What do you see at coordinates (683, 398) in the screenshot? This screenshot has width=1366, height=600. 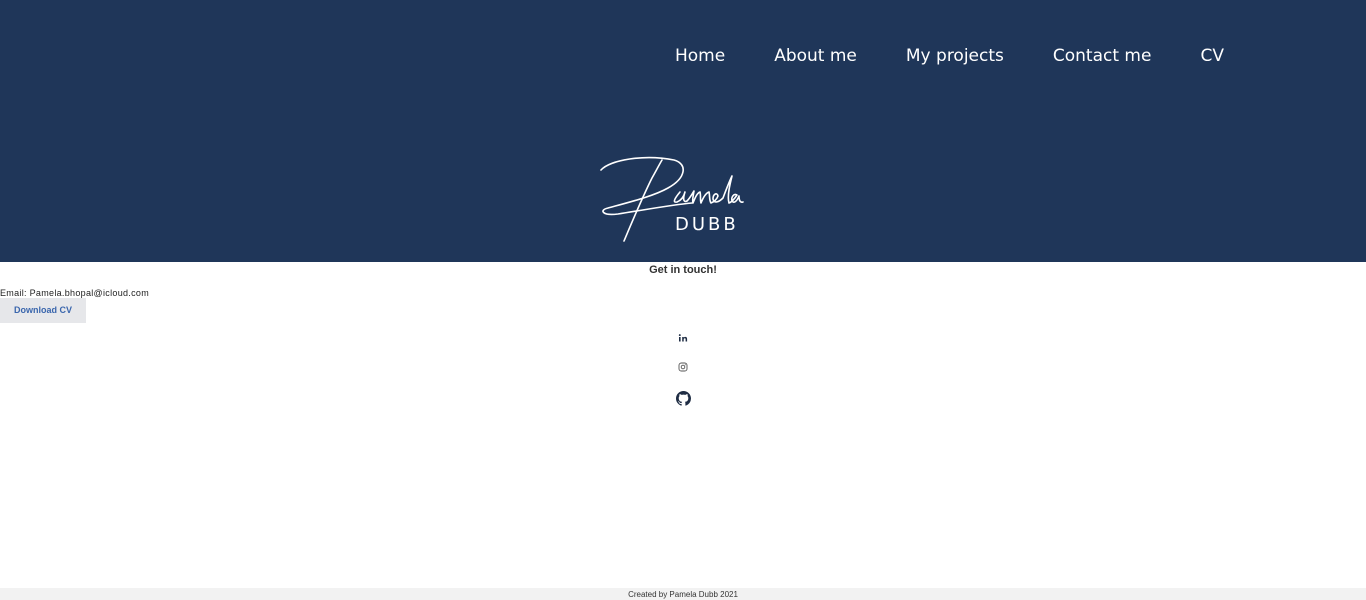 I see `github-icon` at bounding box center [683, 398].